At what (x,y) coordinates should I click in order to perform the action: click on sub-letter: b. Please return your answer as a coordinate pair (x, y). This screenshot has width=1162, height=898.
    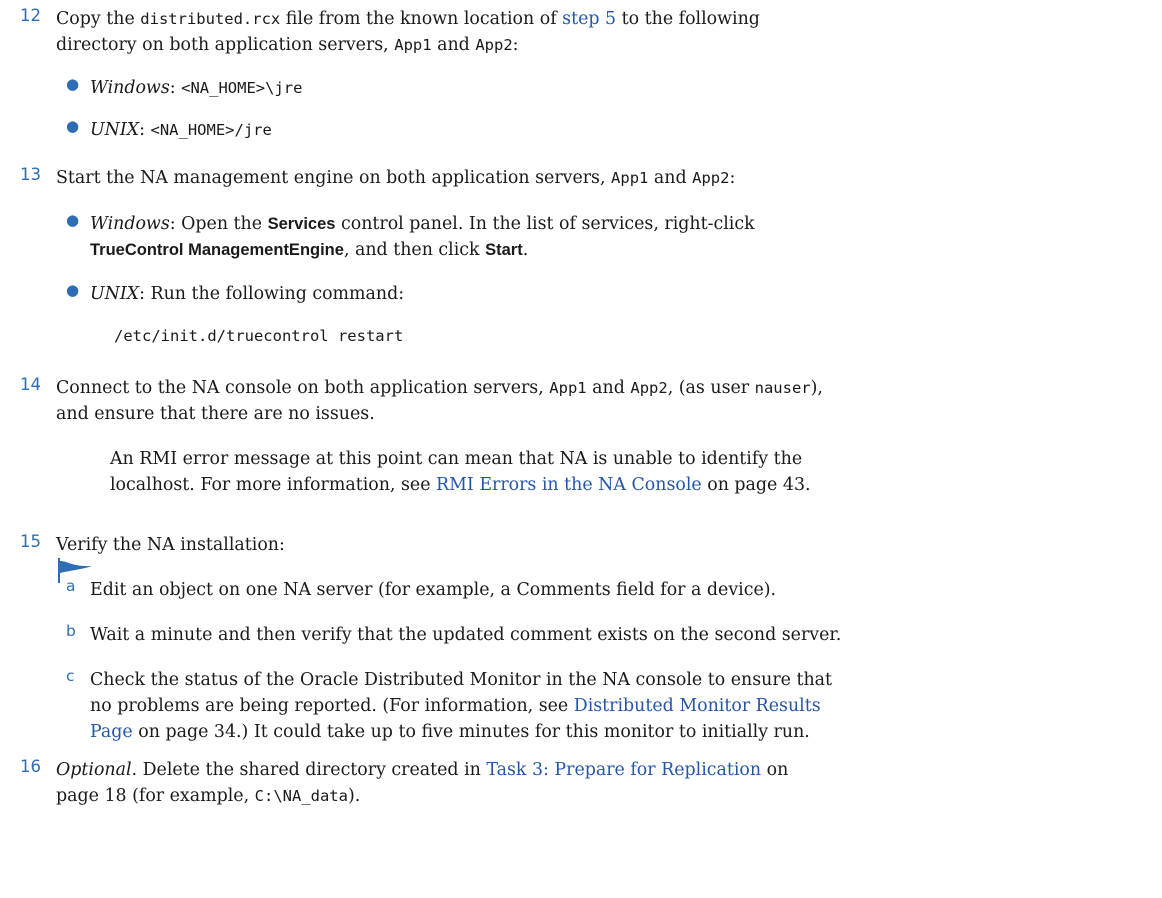
    Looking at the image, I should click on (71, 631).